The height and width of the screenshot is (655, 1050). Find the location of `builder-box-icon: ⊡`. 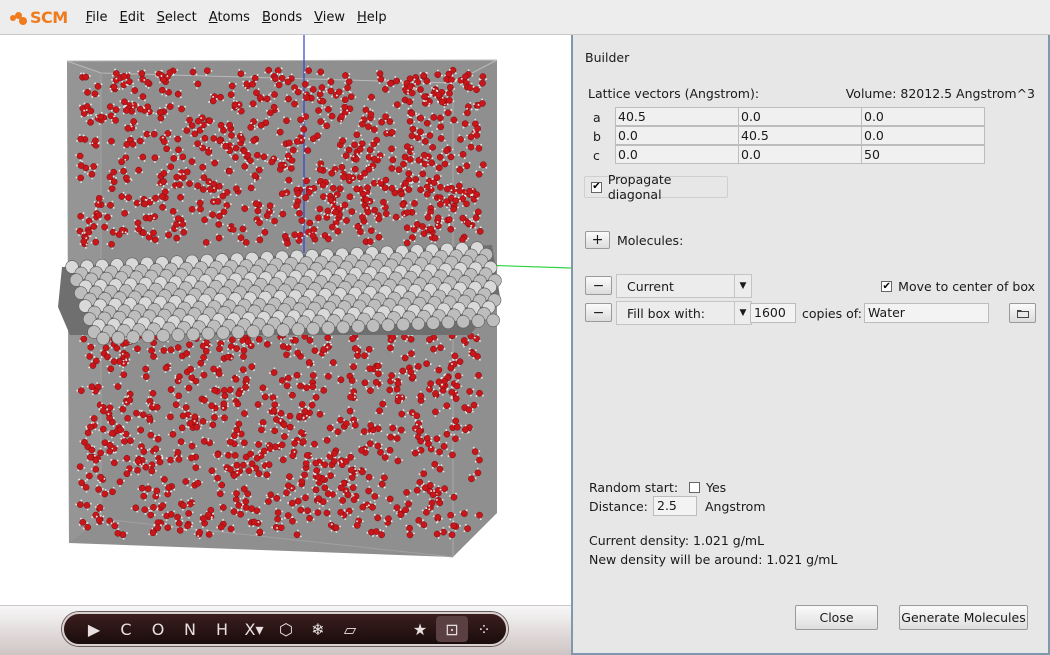

builder-box-icon: ⊡ is located at coordinates (452, 629).